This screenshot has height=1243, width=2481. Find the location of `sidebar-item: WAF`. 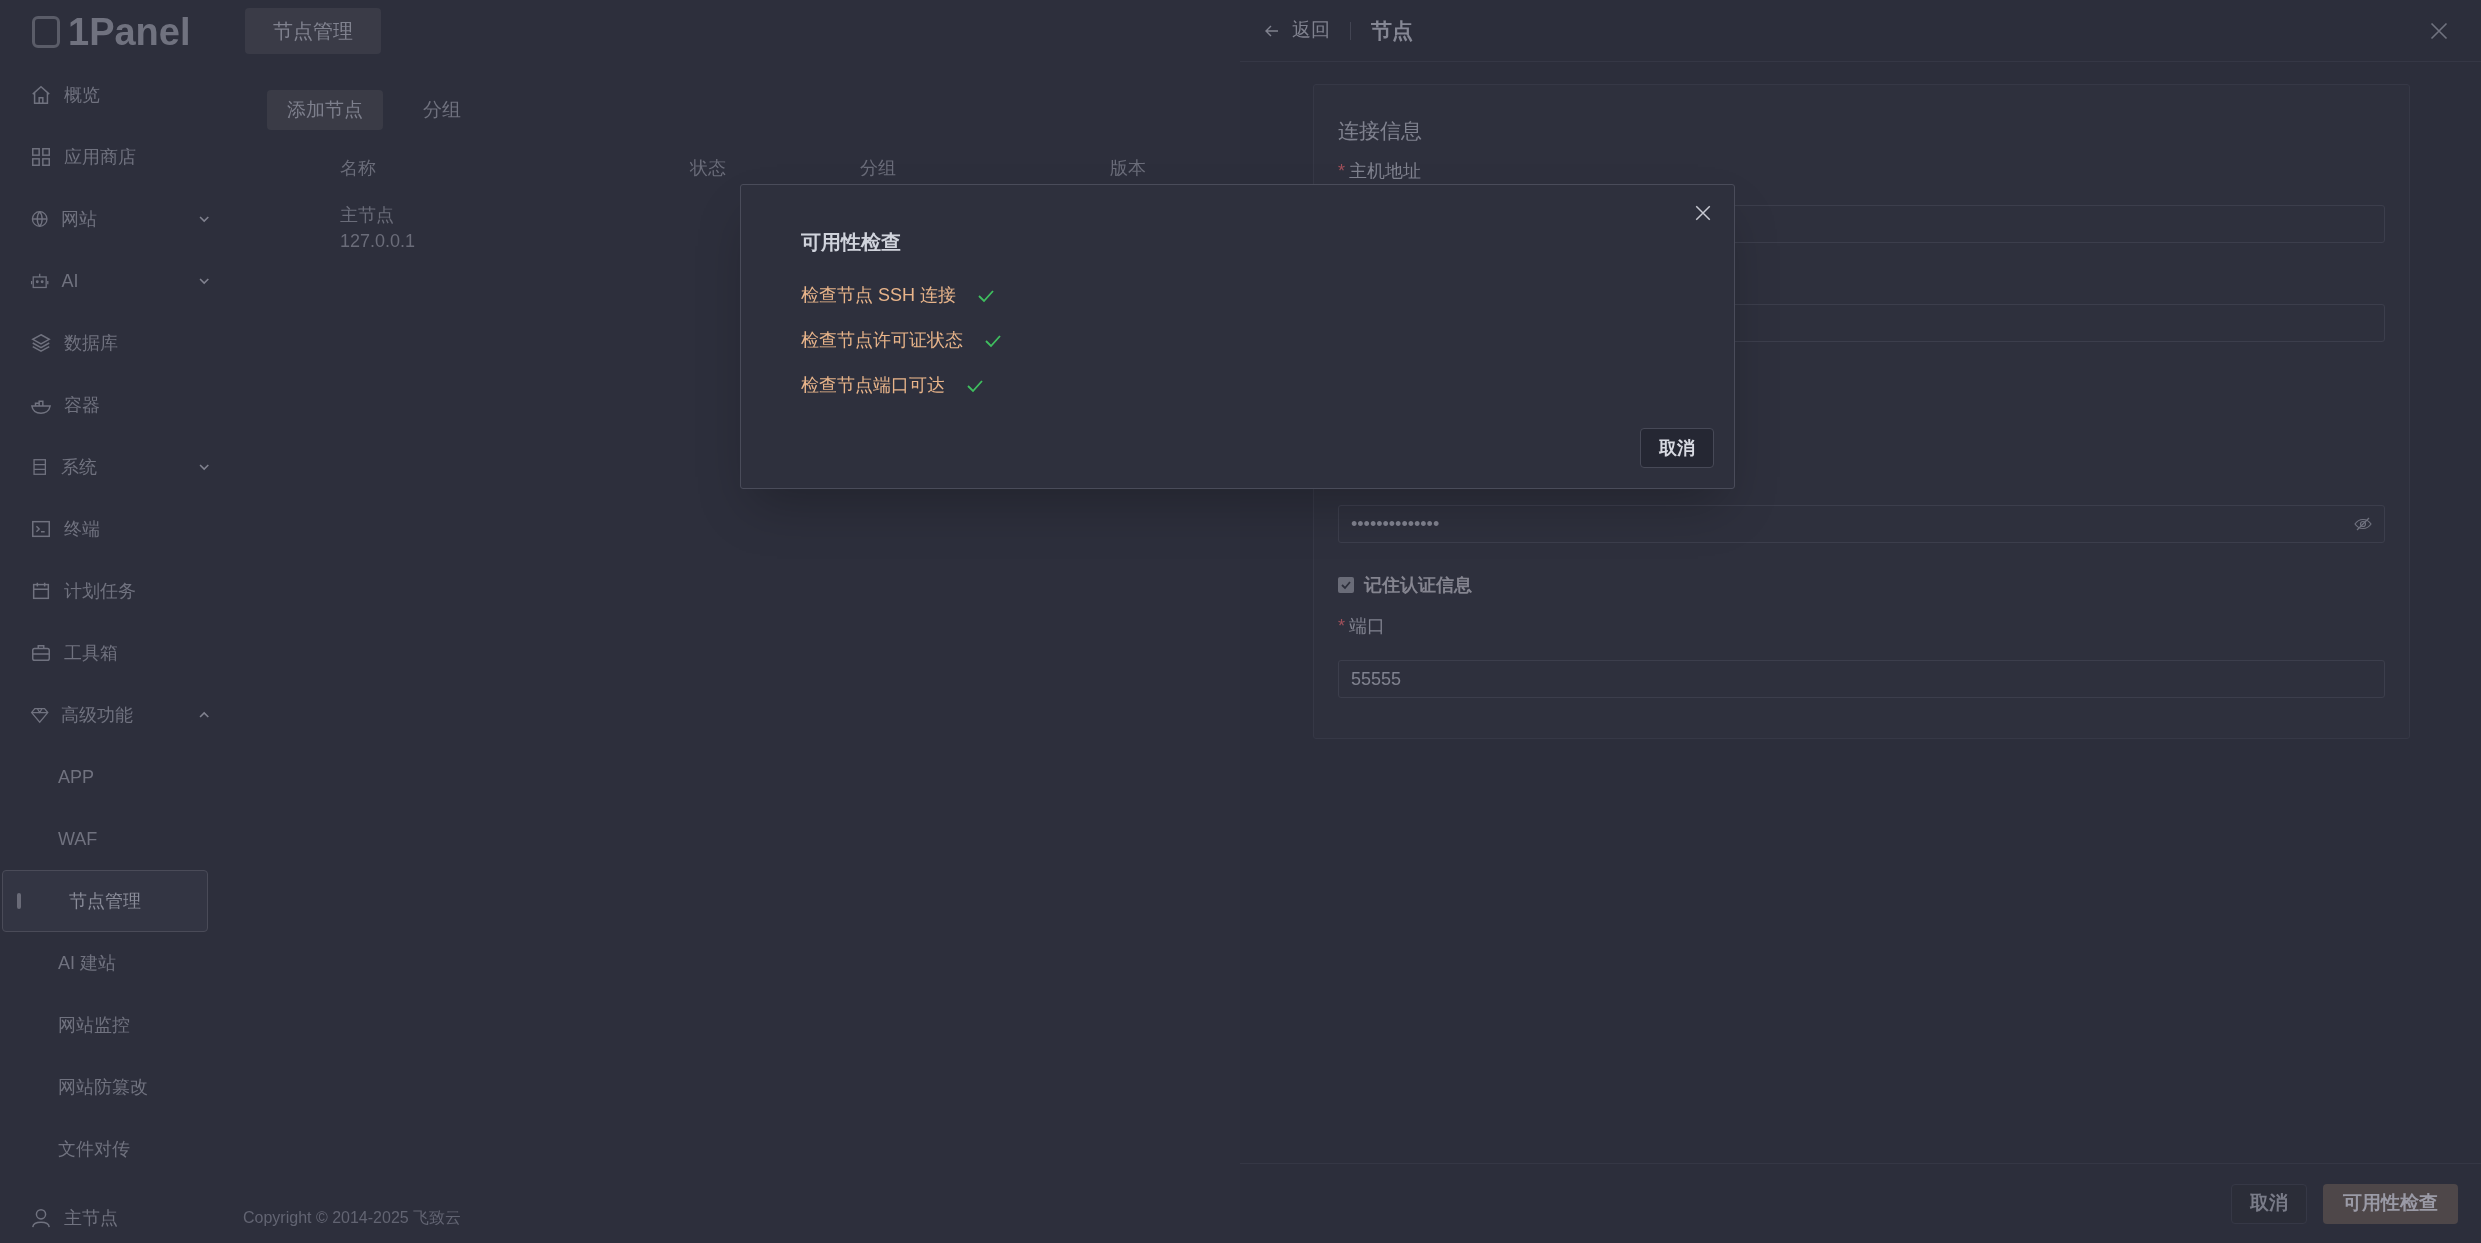

sidebar-item: WAF is located at coordinates (105, 839).